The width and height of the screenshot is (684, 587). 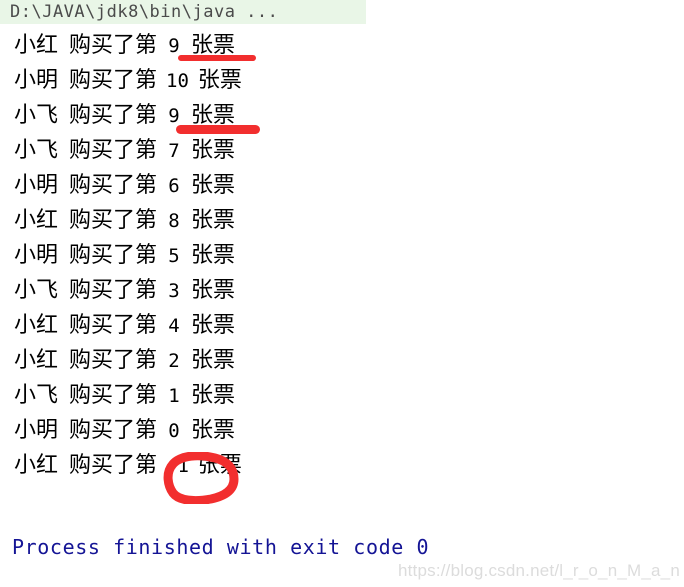 I want to click on console-output-line: 小红 购买了第 9 张票, so click(x=342, y=45).